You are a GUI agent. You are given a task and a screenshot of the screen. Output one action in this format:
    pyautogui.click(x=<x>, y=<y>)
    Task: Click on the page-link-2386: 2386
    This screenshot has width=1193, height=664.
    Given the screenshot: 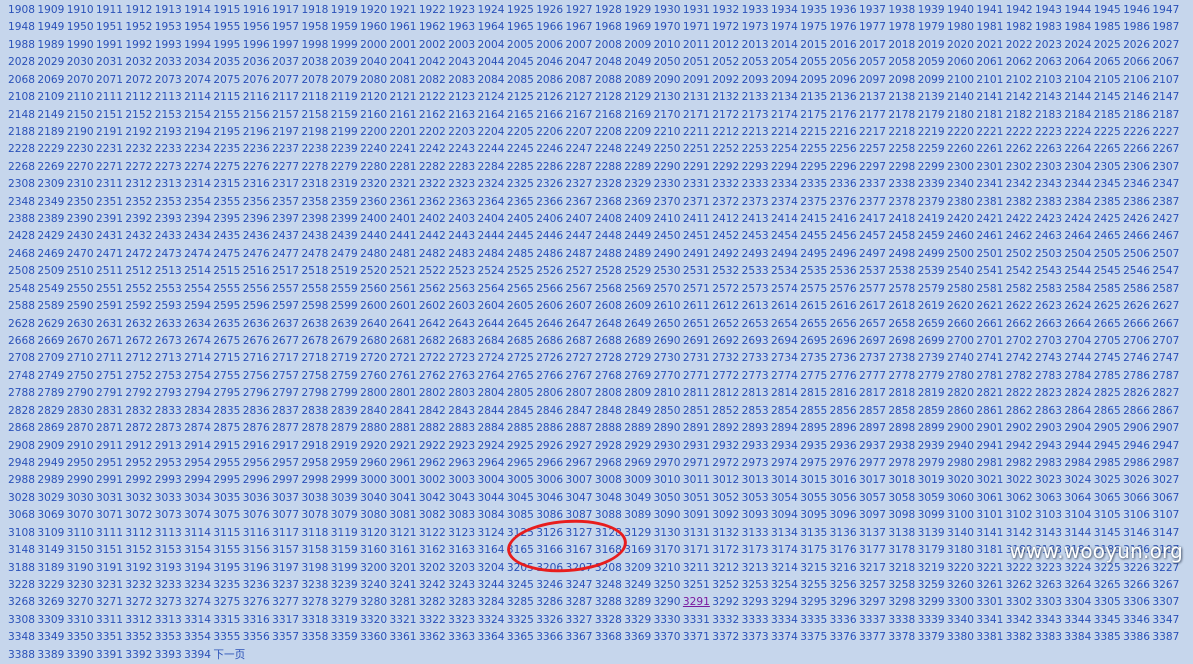 What is the action you would take?
    pyautogui.click(x=1136, y=202)
    